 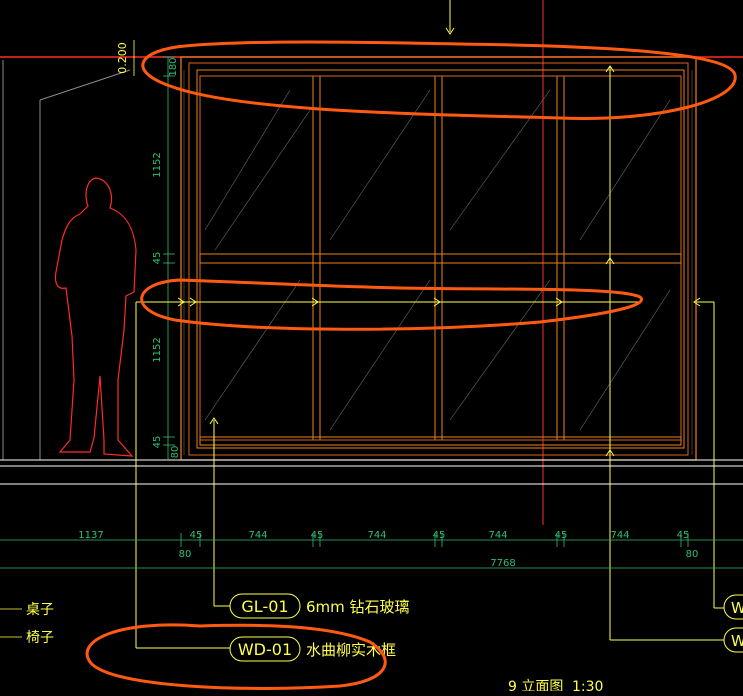 What do you see at coordinates (166, 258) in the screenshot?
I see `vertical-dimension-chain: 180 1152 45 1152 45 80` at bounding box center [166, 258].